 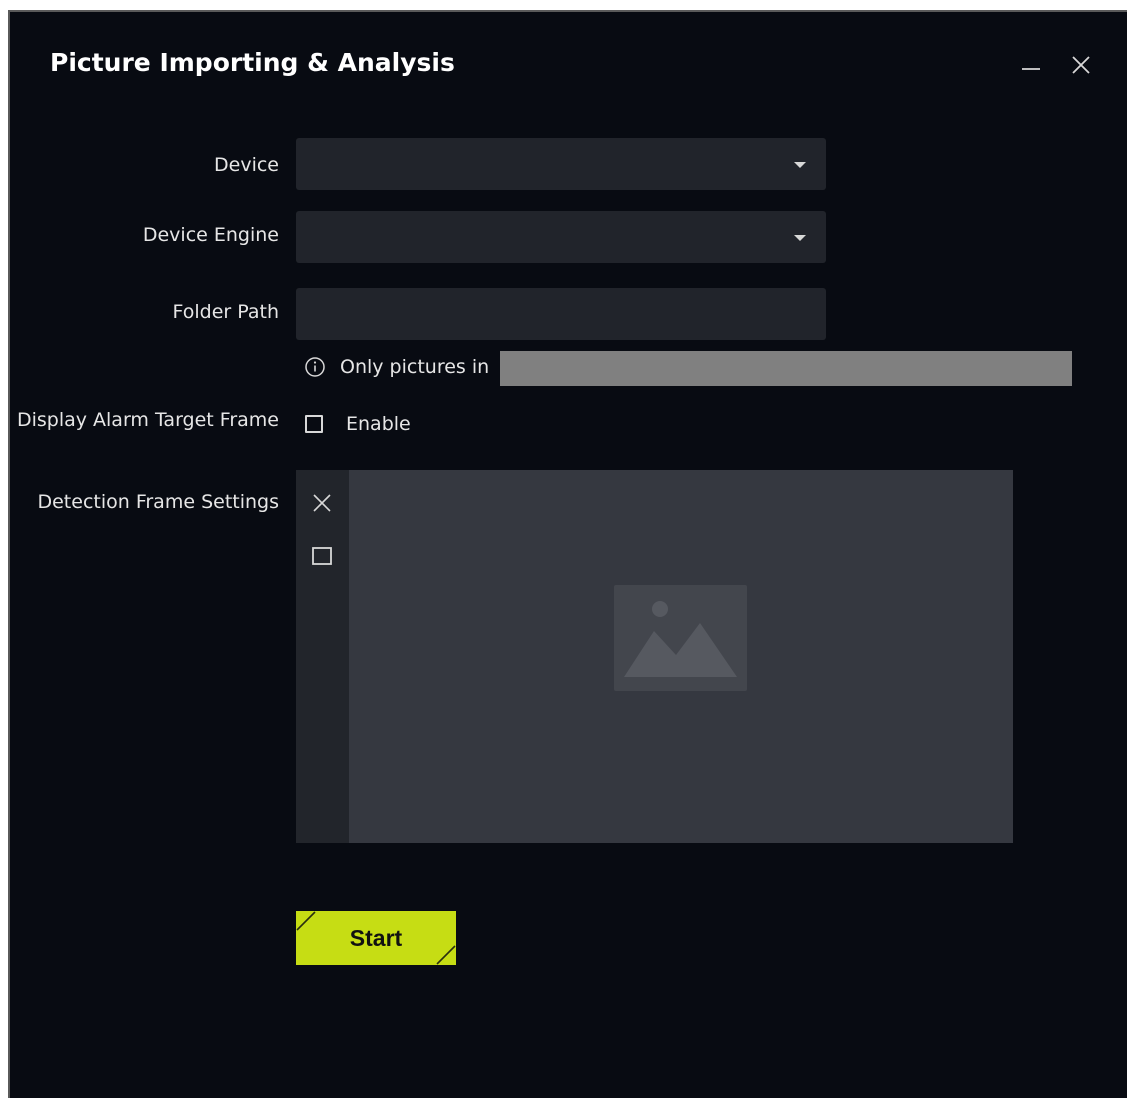 I want to click on rectangle-icon, so click(x=322, y=556).